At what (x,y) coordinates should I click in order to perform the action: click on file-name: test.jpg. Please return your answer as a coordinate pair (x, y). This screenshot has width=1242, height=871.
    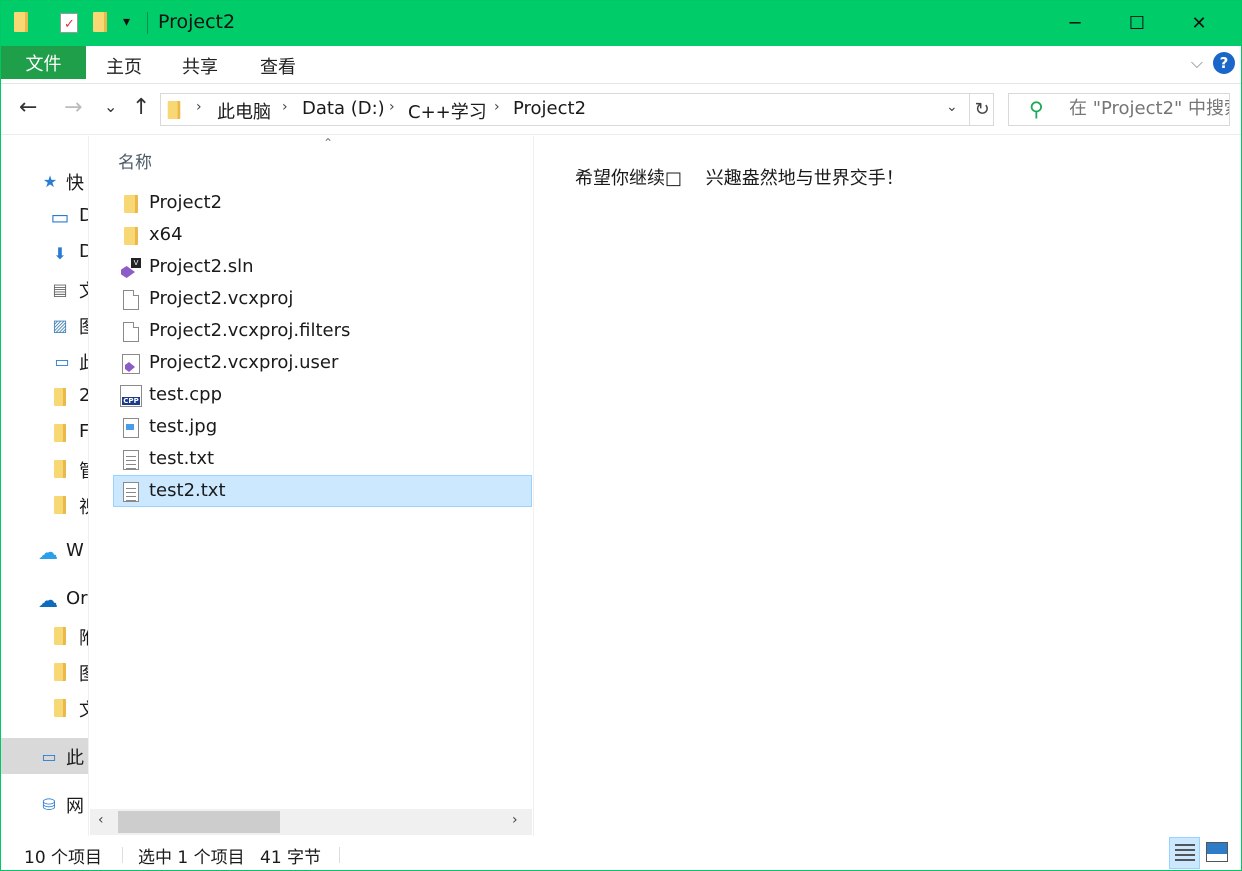
    Looking at the image, I should click on (183, 426).